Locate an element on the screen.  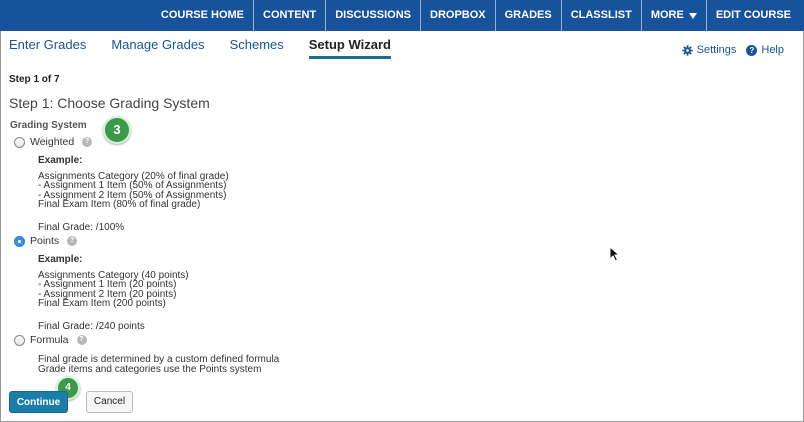
nav-grades: GRADES is located at coordinates (527, 15).